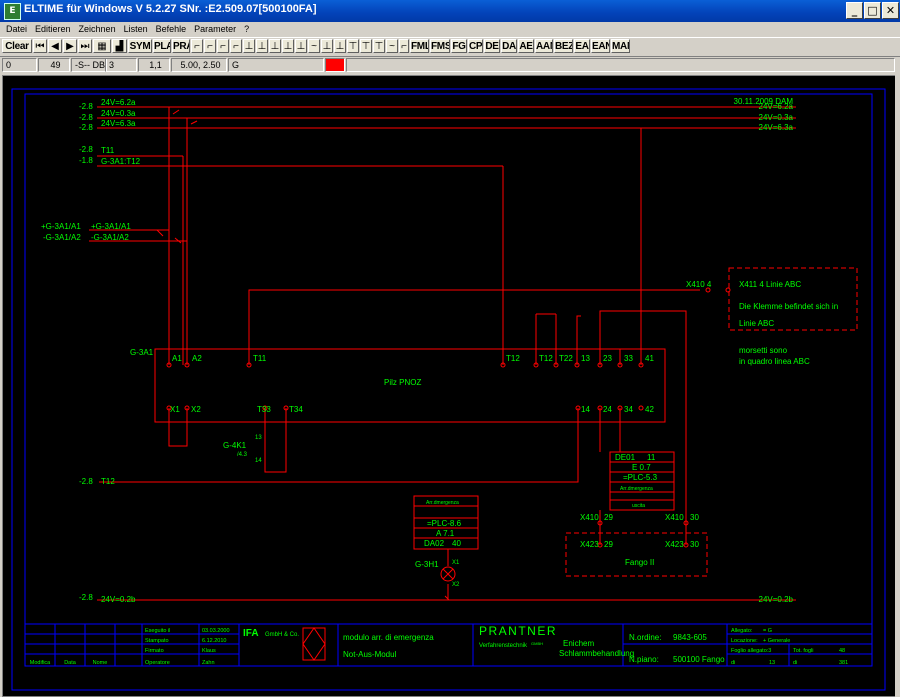 This screenshot has height=697, width=900. Describe the element at coordinates (353, 46) in the screenshot. I see `contact-symbol-13-icon: ⊤` at that location.